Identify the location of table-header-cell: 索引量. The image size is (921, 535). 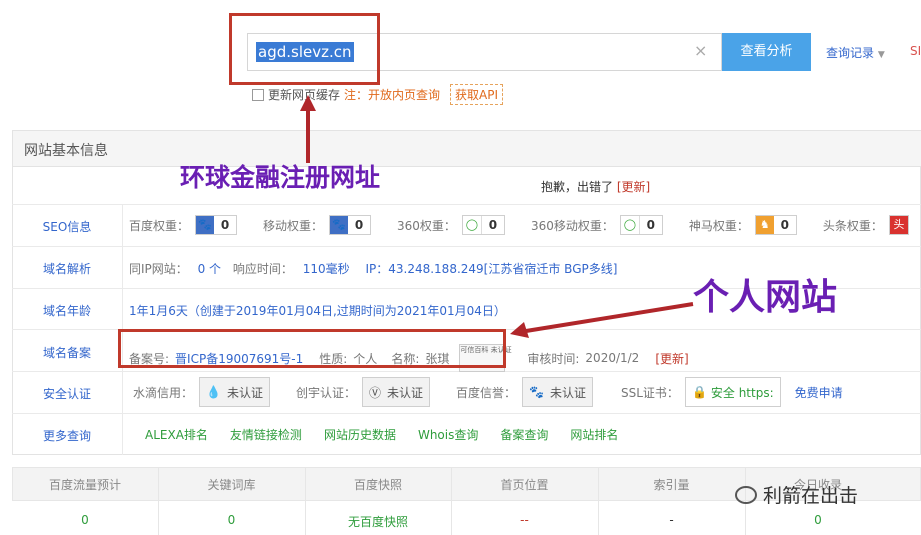
(671, 485).